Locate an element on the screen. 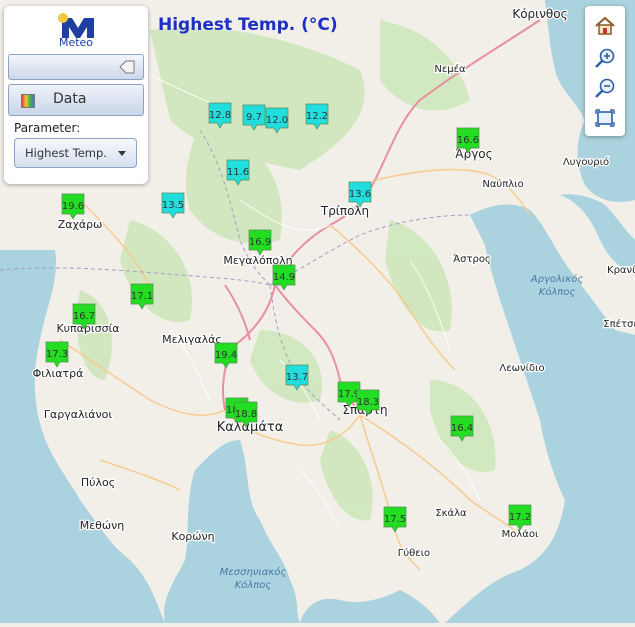 The height and width of the screenshot is (627, 635). place-label: Πύλος is located at coordinates (98, 482).